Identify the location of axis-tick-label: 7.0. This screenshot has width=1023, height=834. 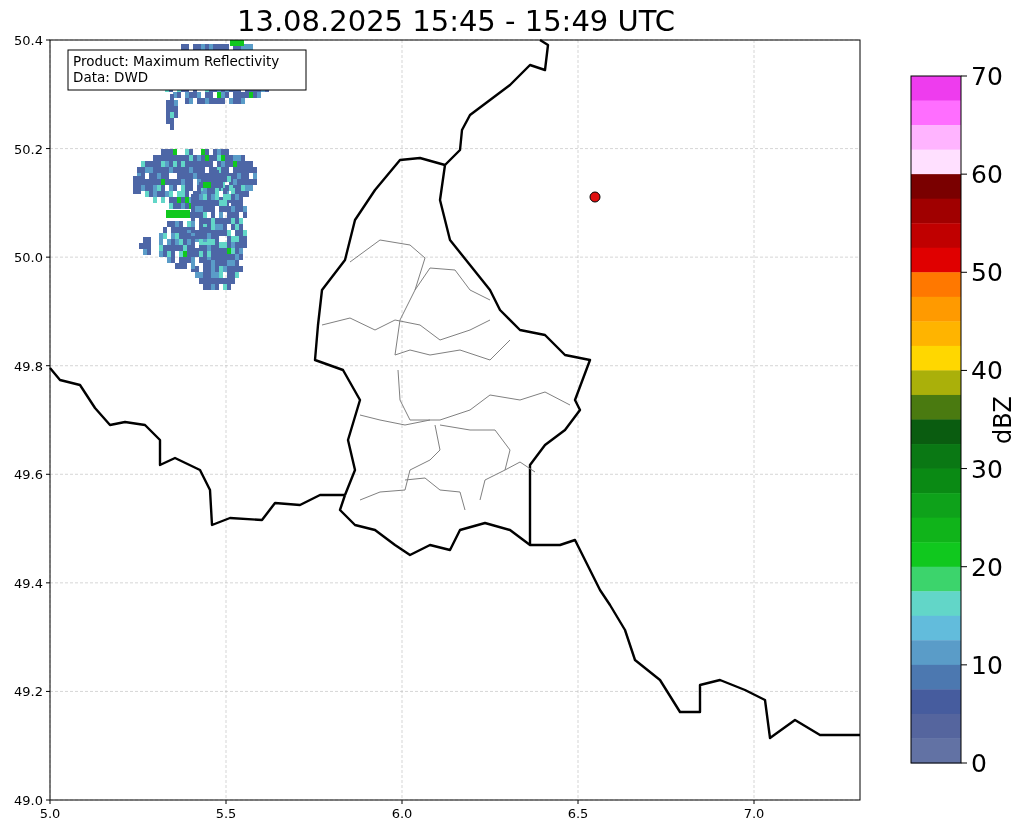
(754, 813).